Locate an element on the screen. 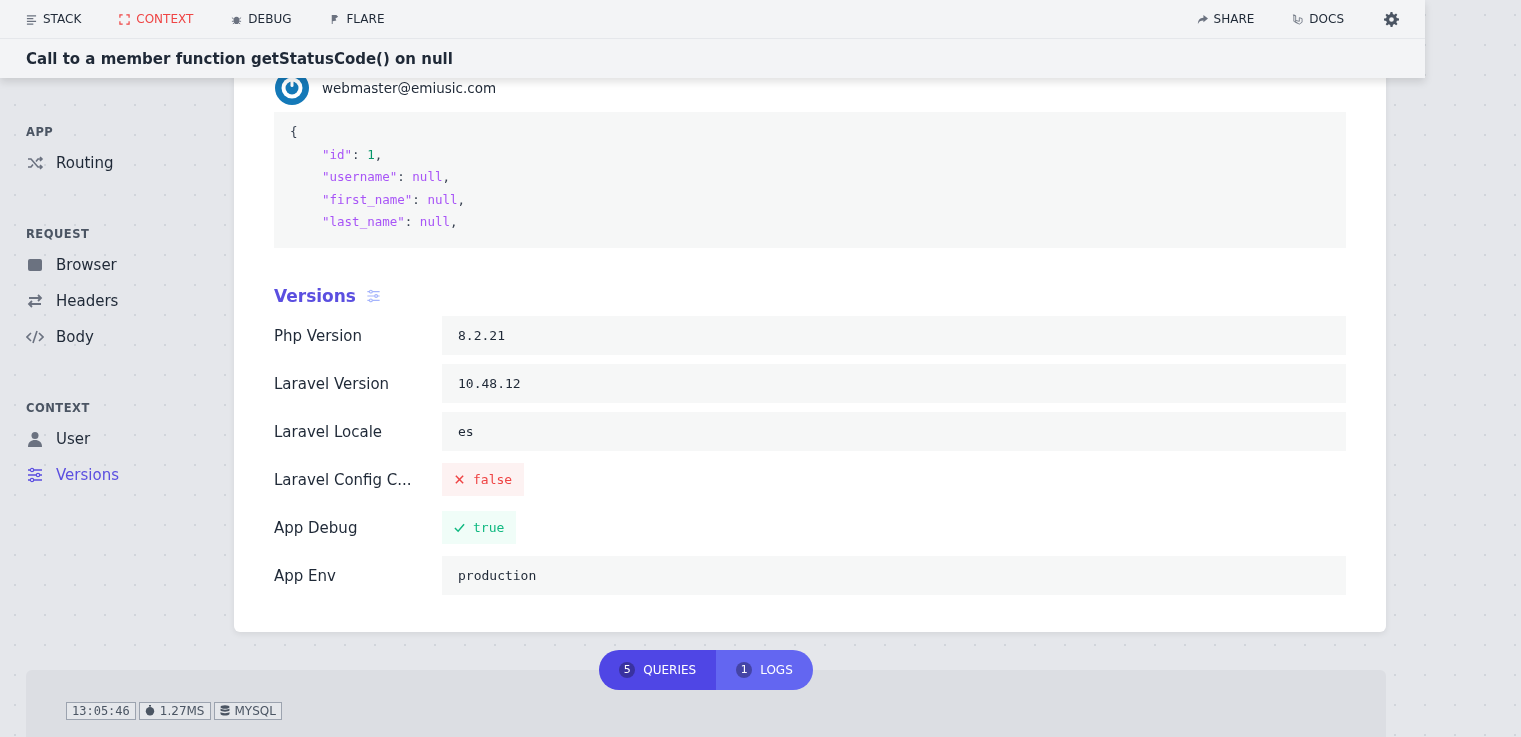  section-heading: CONTEXT is located at coordinates (58, 408).